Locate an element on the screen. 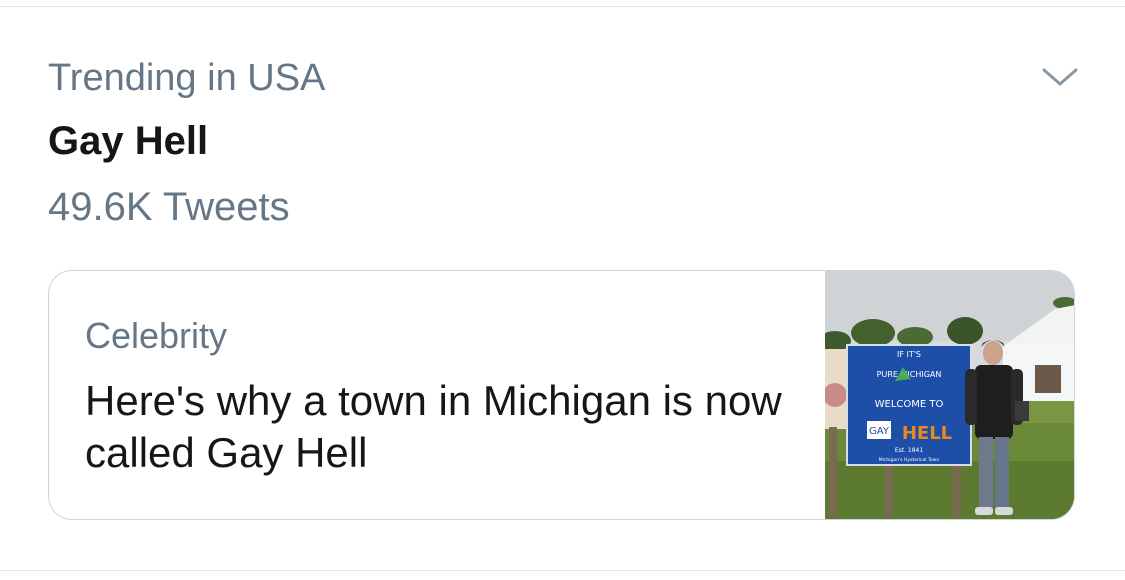  trend-title: Gay Hell is located at coordinates (128, 141).